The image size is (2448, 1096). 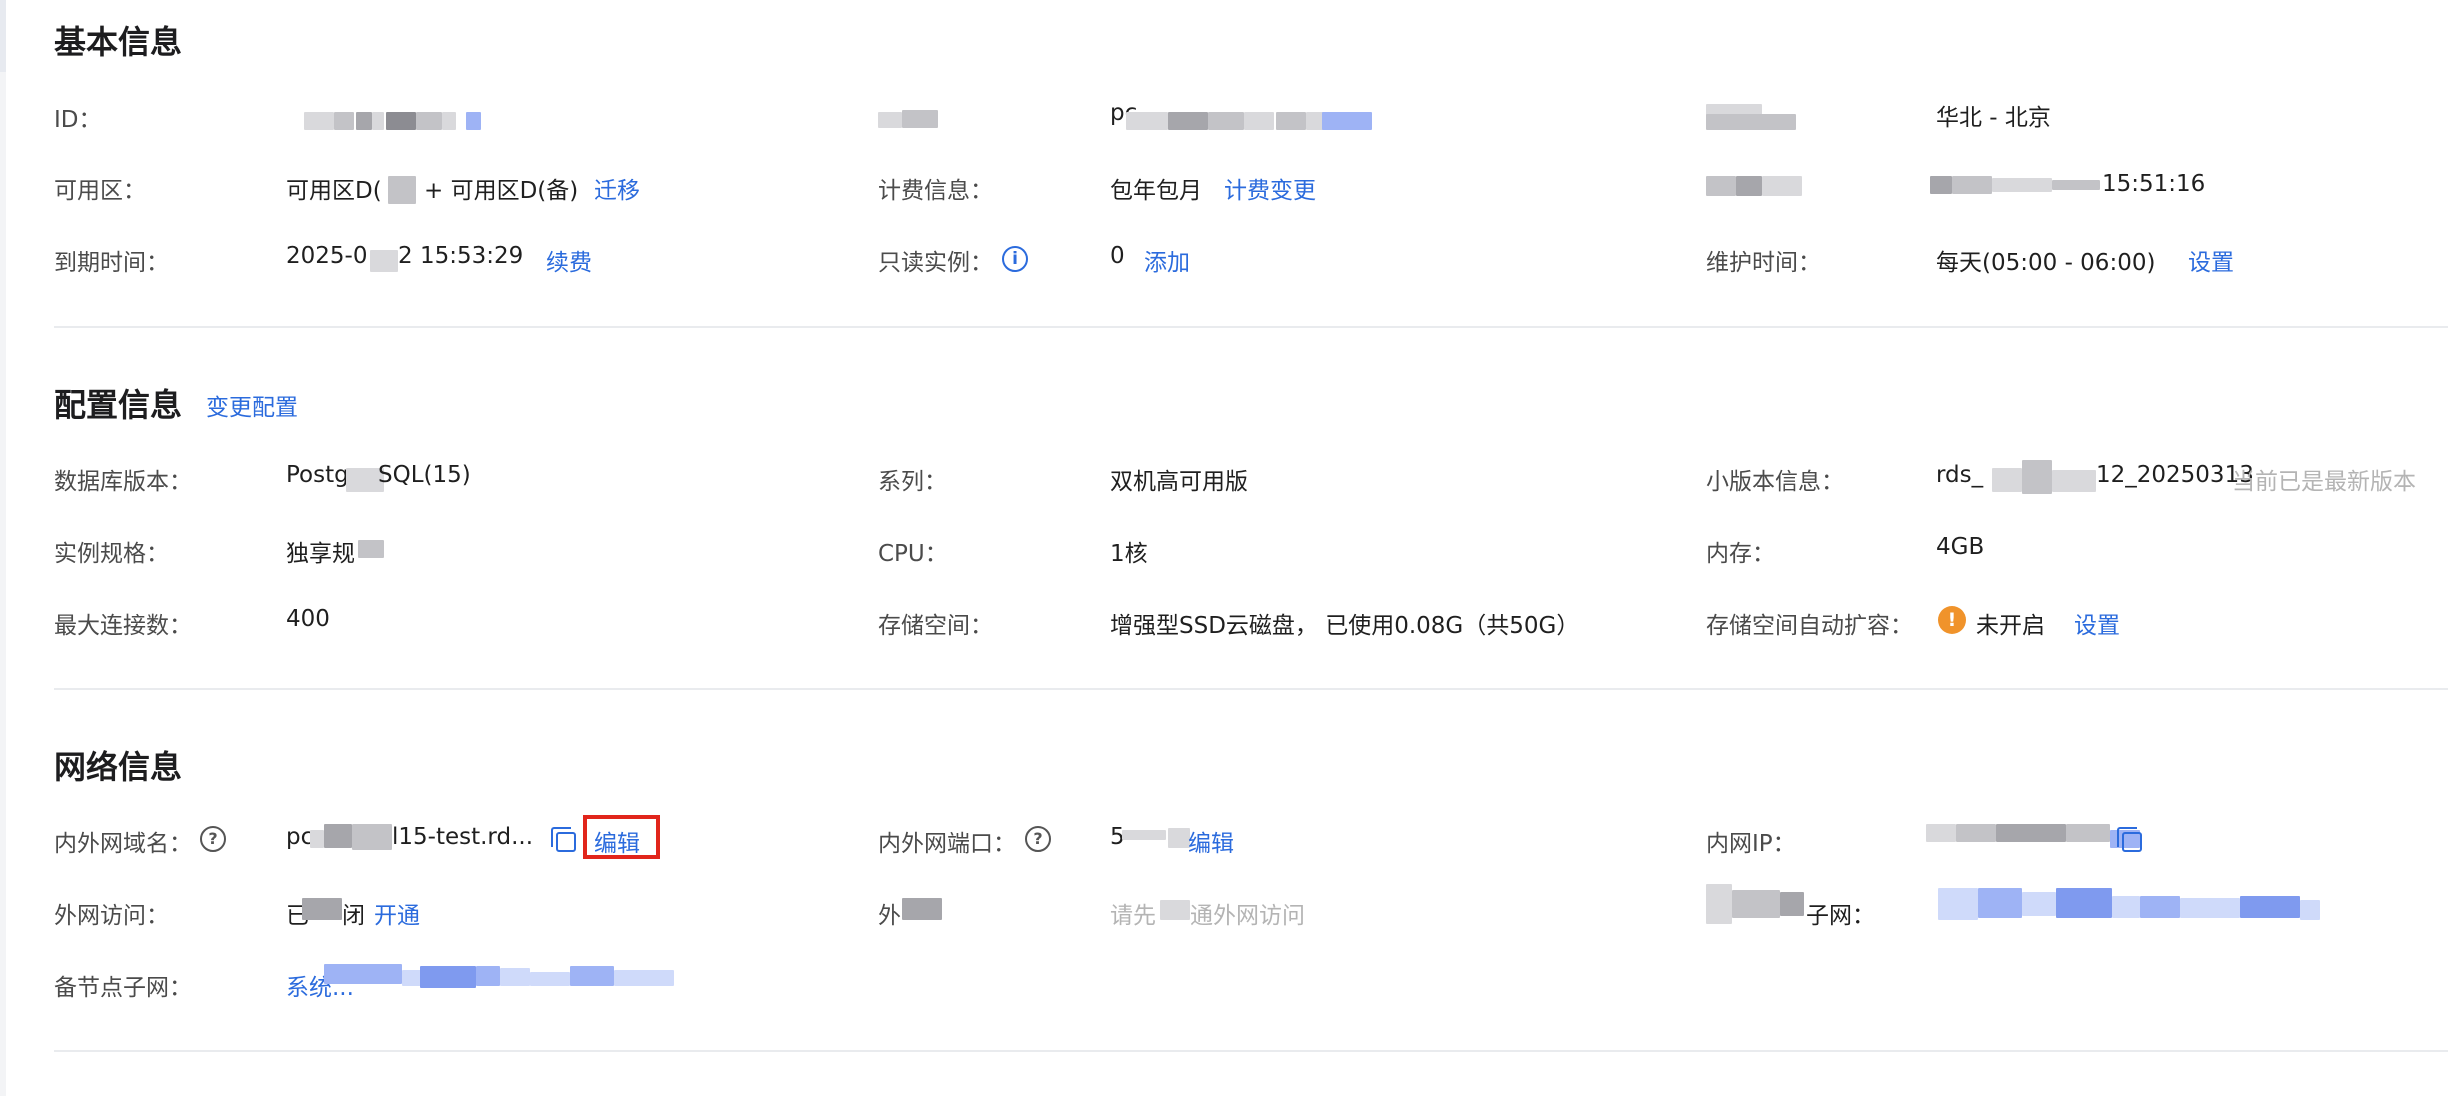 What do you see at coordinates (617, 841) in the screenshot?
I see `edit-domain-link: 编辑` at bounding box center [617, 841].